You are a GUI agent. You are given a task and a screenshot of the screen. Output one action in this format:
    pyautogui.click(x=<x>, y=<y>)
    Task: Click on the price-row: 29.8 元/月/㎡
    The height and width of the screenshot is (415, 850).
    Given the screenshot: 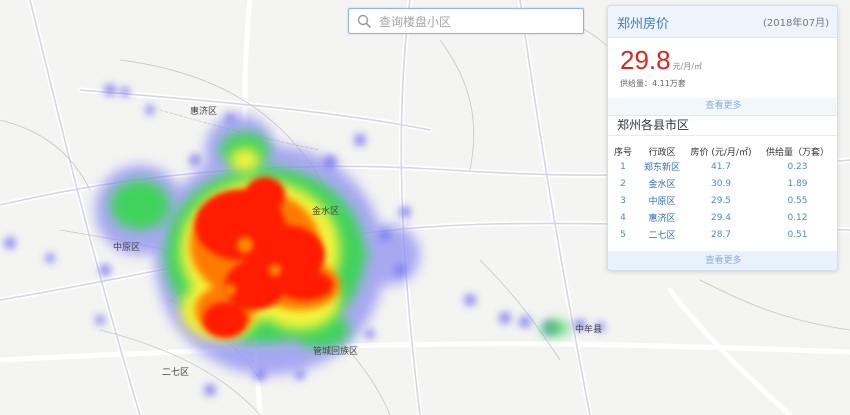 What is the action you would take?
    pyautogui.click(x=661, y=60)
    